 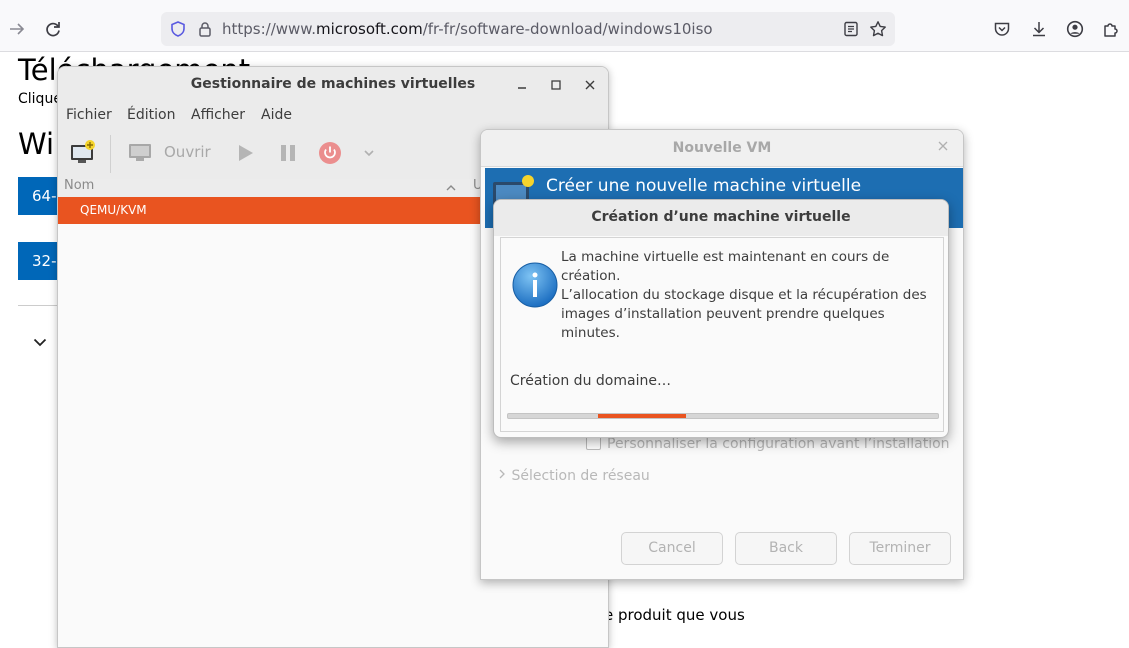 What do you see at coordinates (674, 615) in the screenshot?
I see `page-text: e produit que vous` at bounding box center [674, 615].